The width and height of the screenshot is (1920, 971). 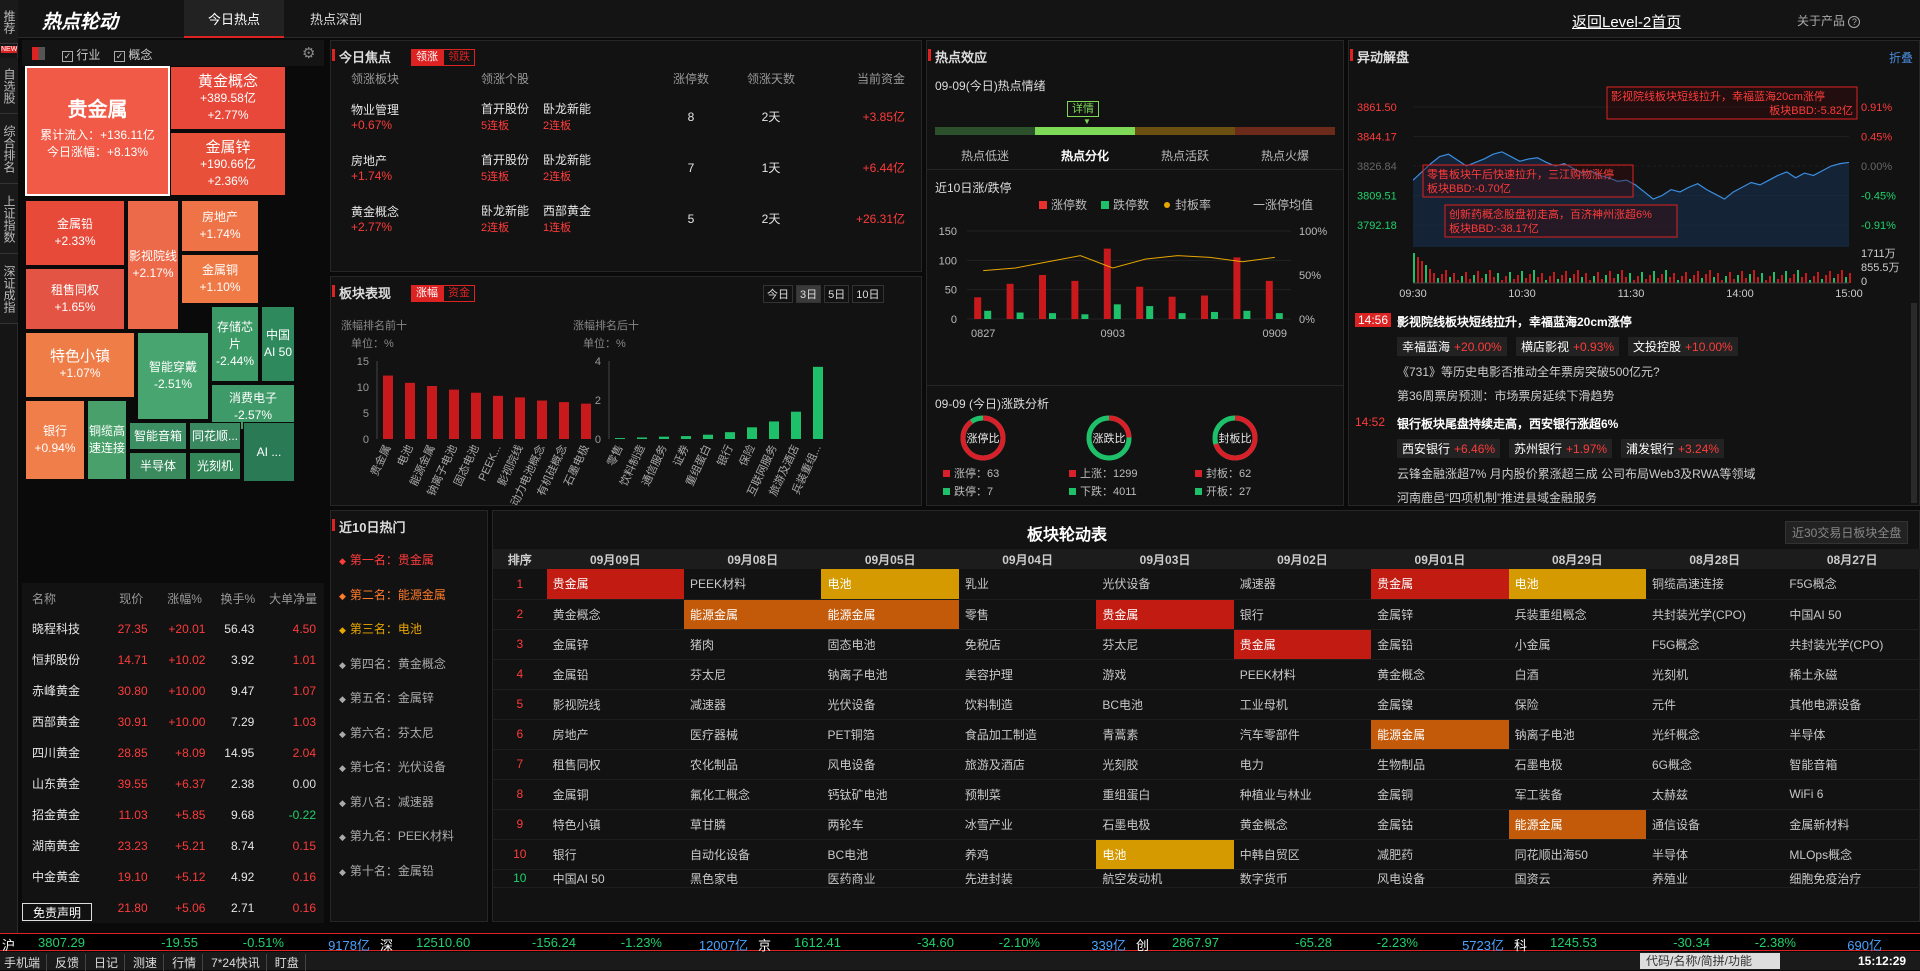 I want to click on rotation-cell: 铜缆高速连接, so click(x=1715, y=584).